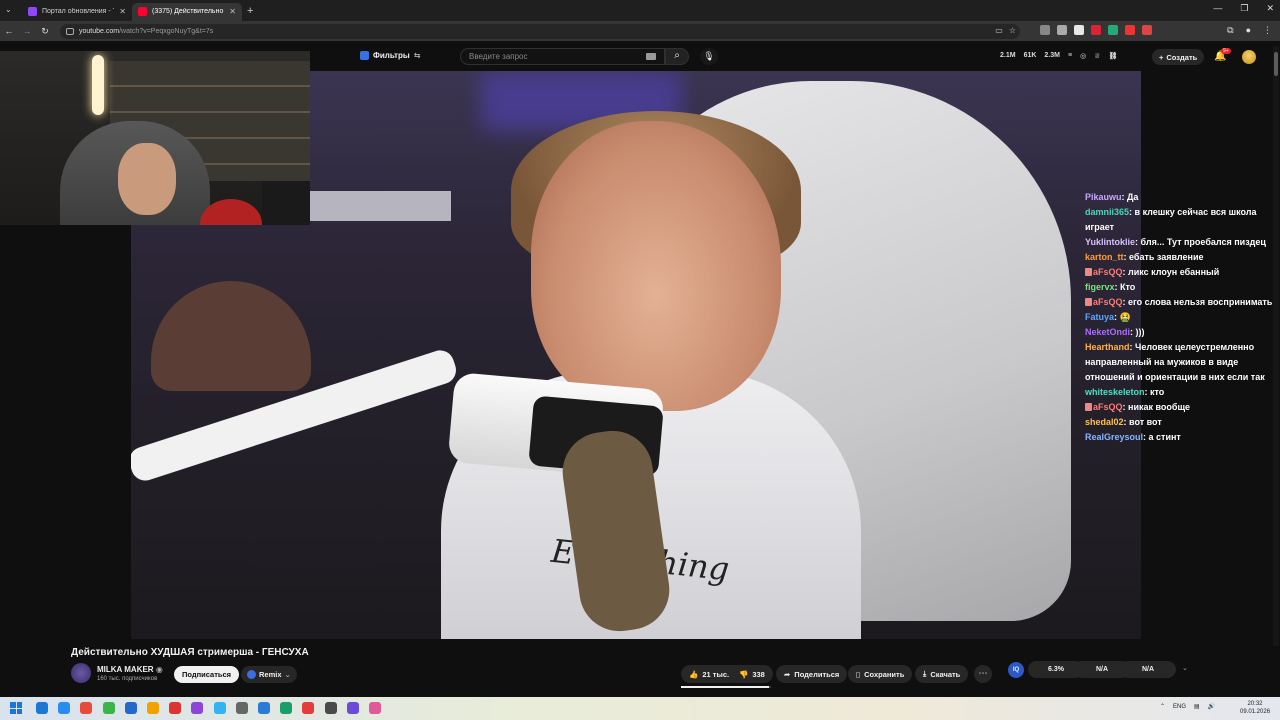 The image size is (1280, 720). I want to click on ext-expand-icon: ⌄, so click(1185, 668).